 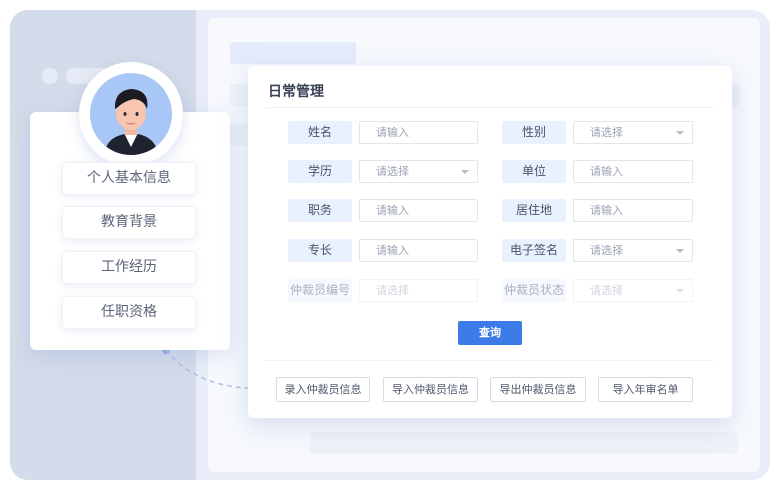 I want to click on add-arbitrator-button: 录入仲裁员信息, so click(x=323, y=389).